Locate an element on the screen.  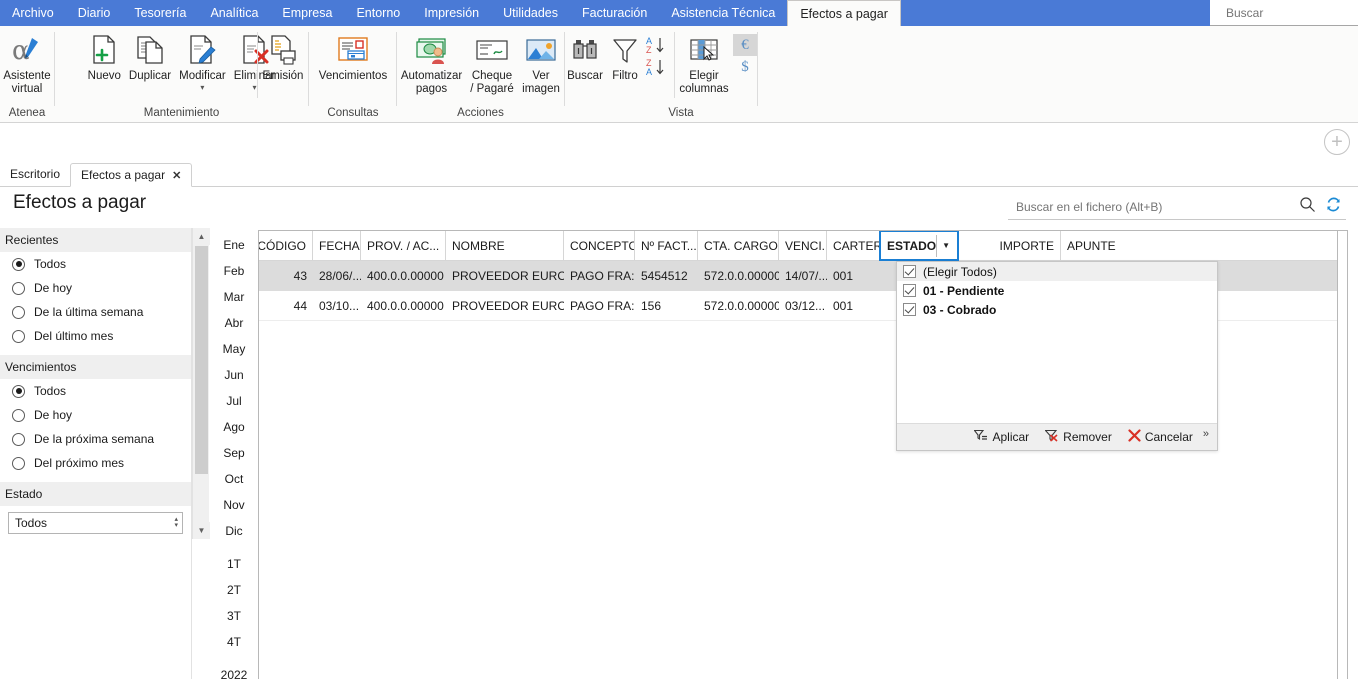
magnifier-icon is located at coordinates (1307, 207).